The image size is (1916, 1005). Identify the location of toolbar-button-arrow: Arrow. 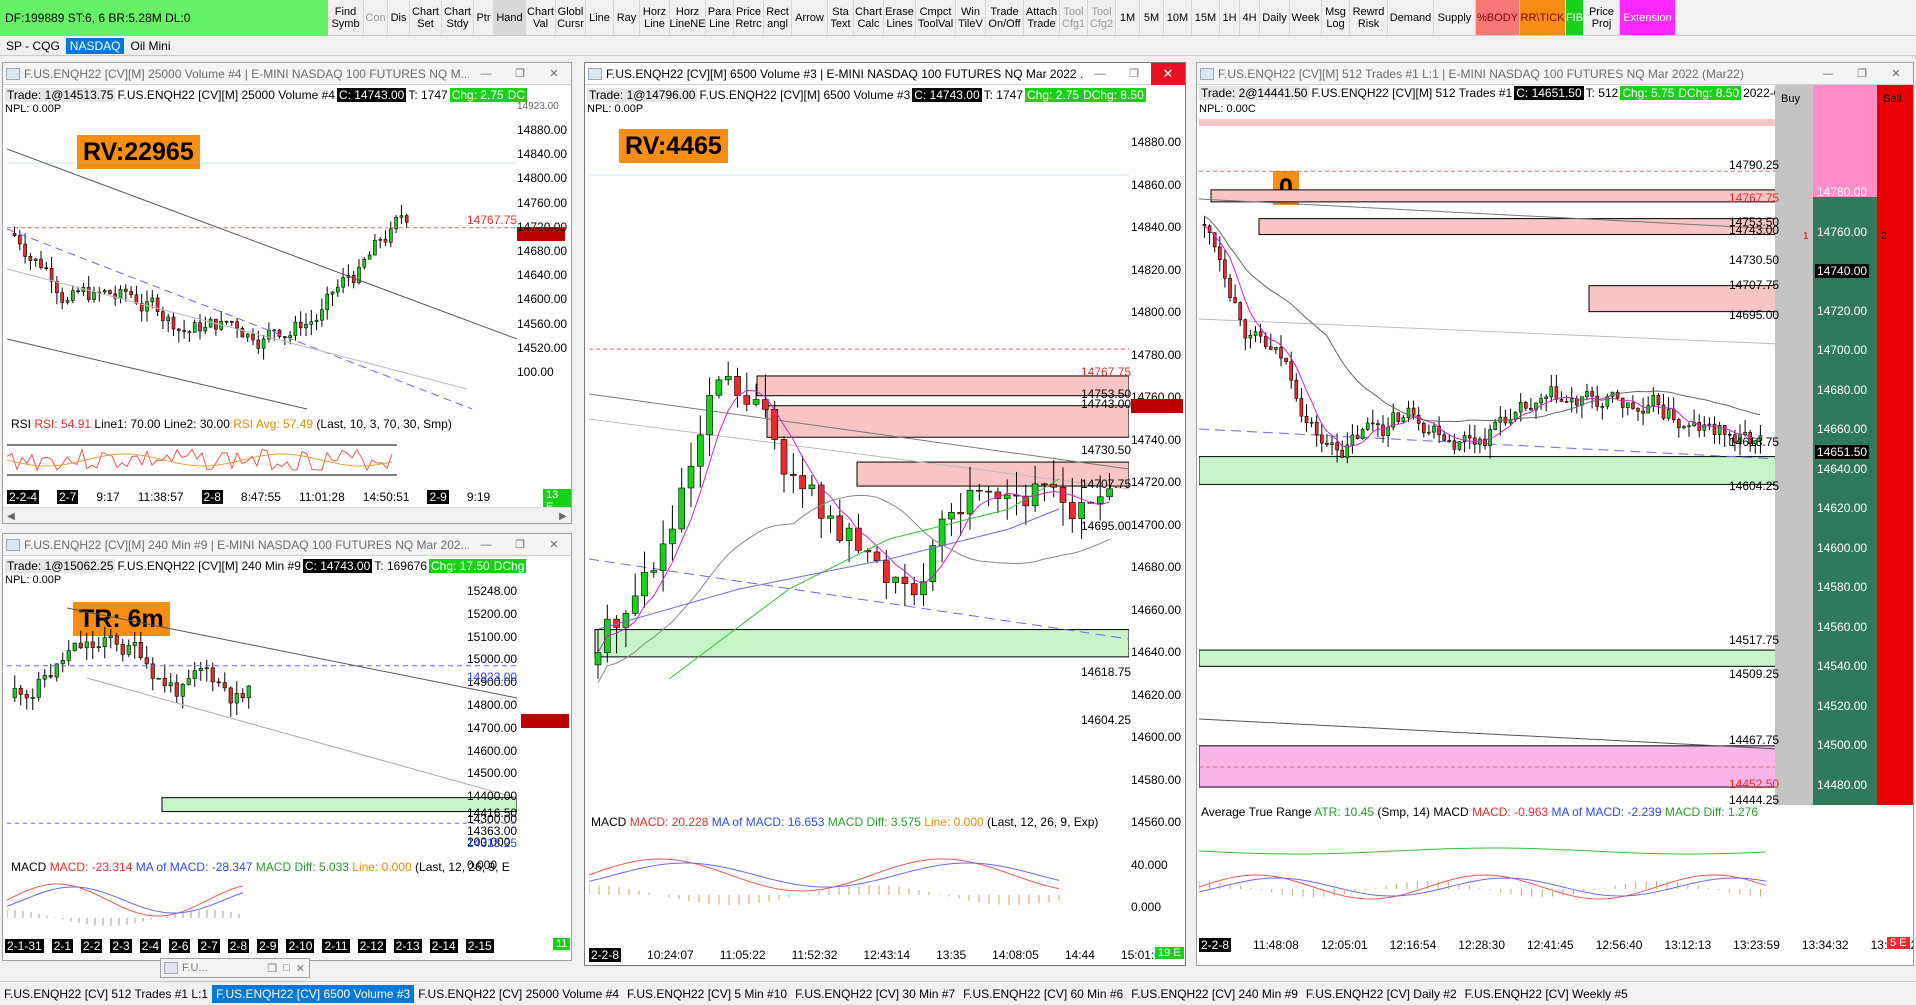
(810, 17).